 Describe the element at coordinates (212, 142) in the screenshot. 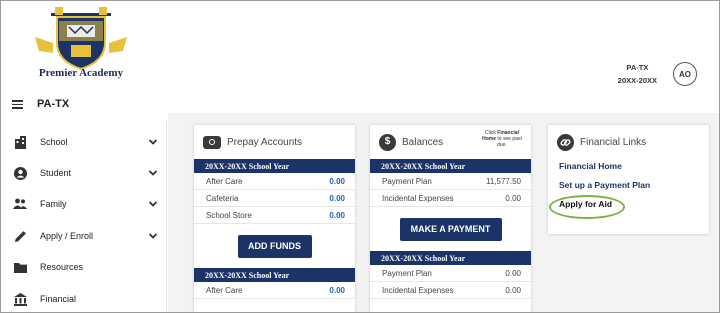

I see `money-icon` at that location.